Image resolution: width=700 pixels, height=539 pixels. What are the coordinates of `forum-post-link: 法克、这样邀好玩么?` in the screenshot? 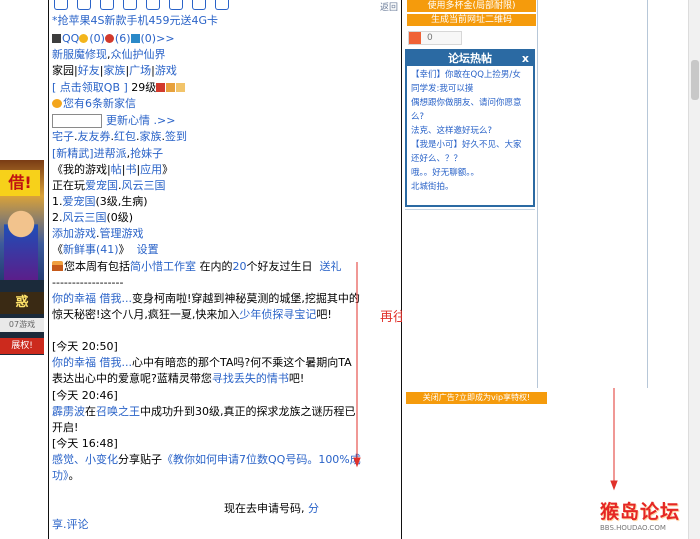 It's located at (470, 131).